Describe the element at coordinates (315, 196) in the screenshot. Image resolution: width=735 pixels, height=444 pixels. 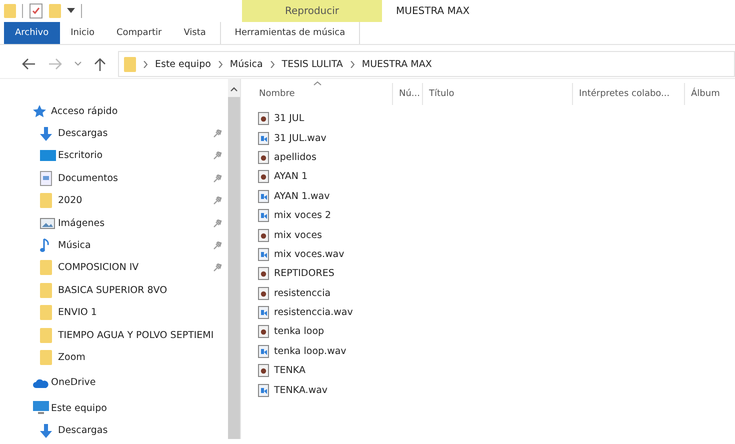
I see `file-row: AYAN 1.wav` at that location.